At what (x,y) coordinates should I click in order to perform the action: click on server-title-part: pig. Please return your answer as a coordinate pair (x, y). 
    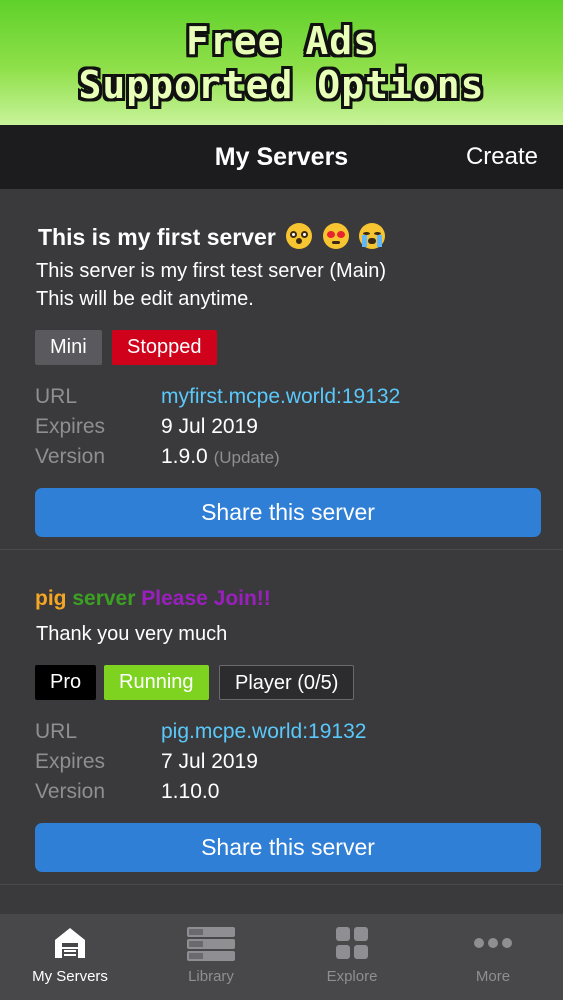
    Looking at the image, I should click on (51, 598).